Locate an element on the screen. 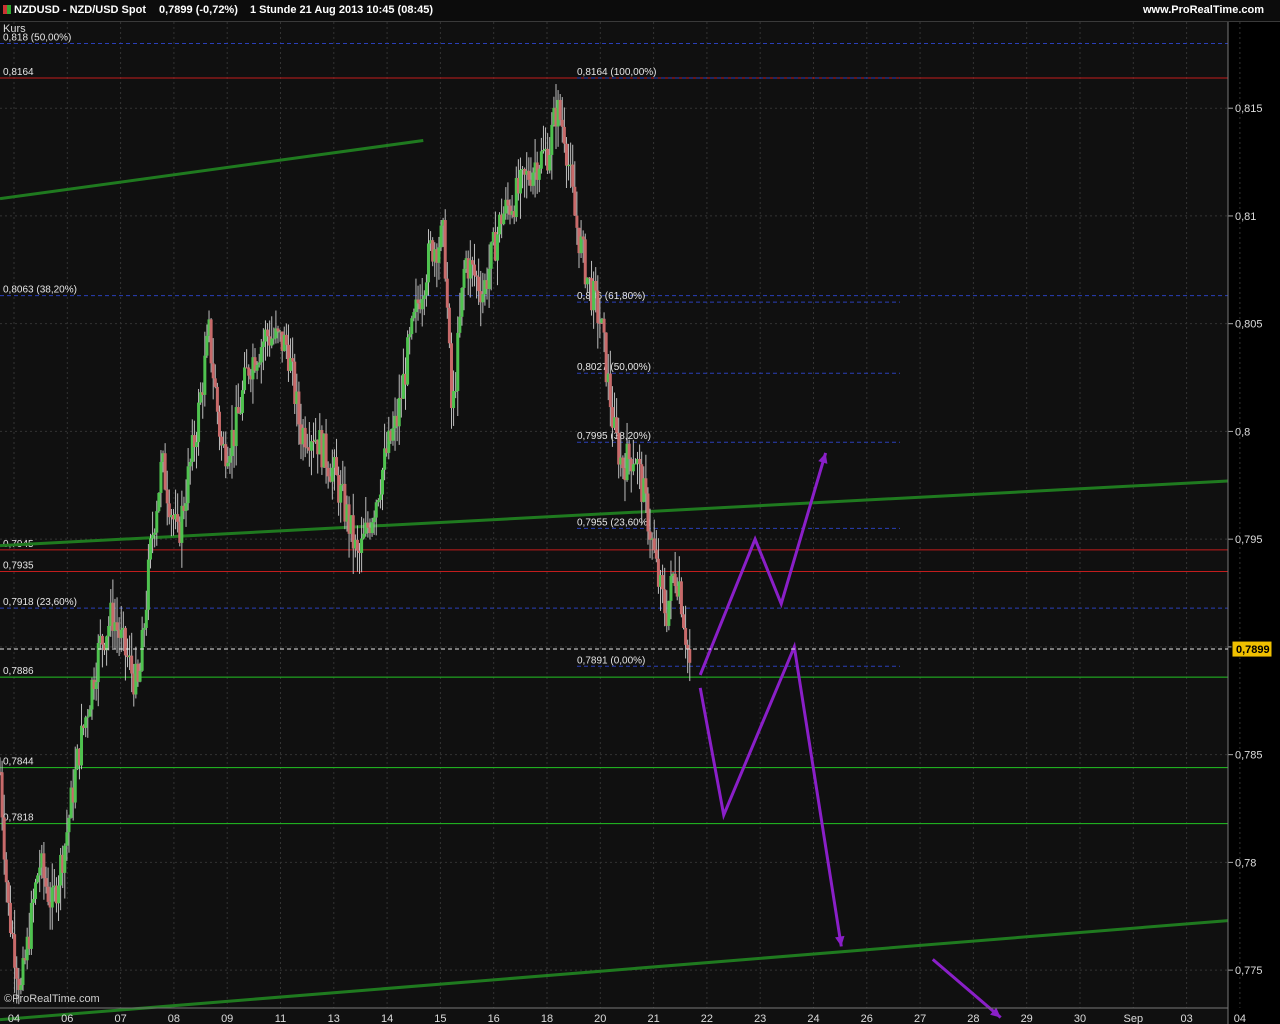 This screenshot has height=1024, width=1280. y-tick-label: 0,8 is located at coordinates (1242, 432).